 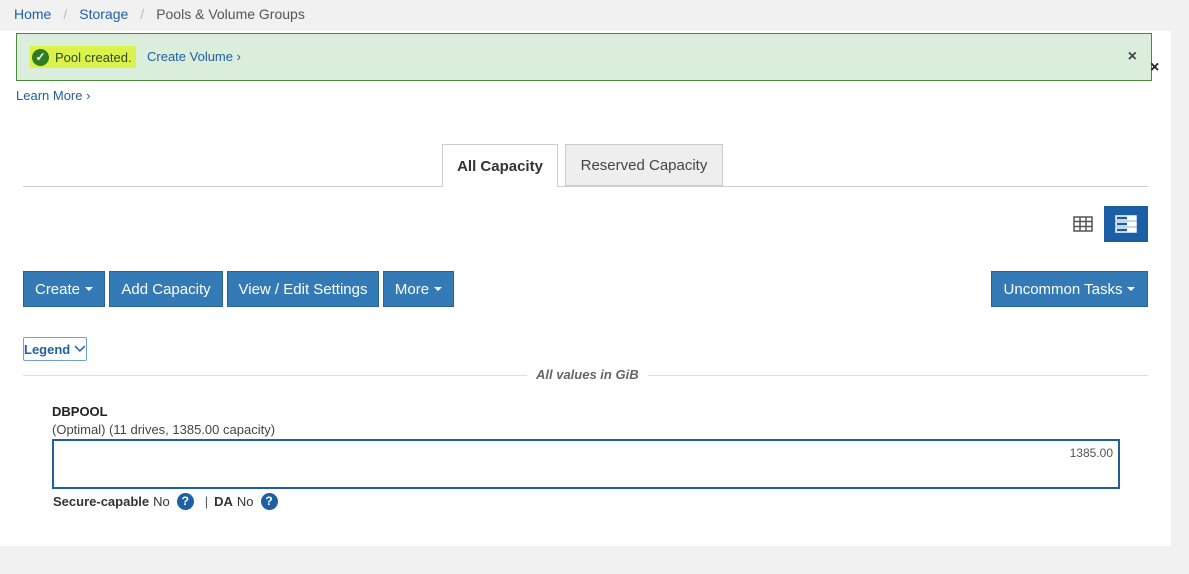 What do you see at coordinates (80, 349) in the screenshot?
I see `chevron-down-icon` at bounding box center [80, 349].